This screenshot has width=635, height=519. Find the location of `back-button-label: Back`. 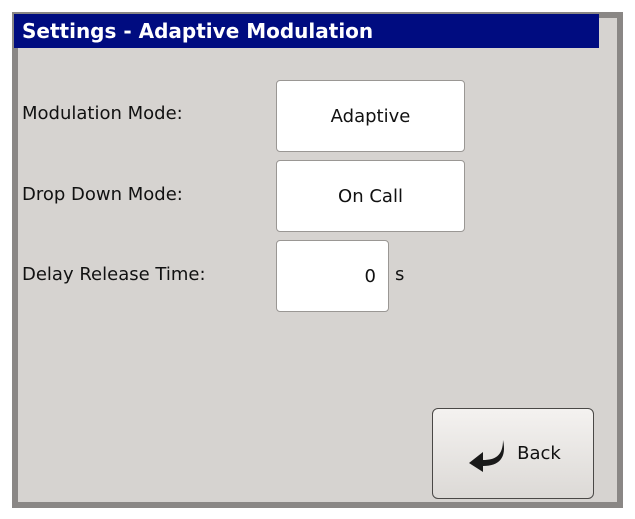

back-button-label: Back is located at coordinates (539, 453).